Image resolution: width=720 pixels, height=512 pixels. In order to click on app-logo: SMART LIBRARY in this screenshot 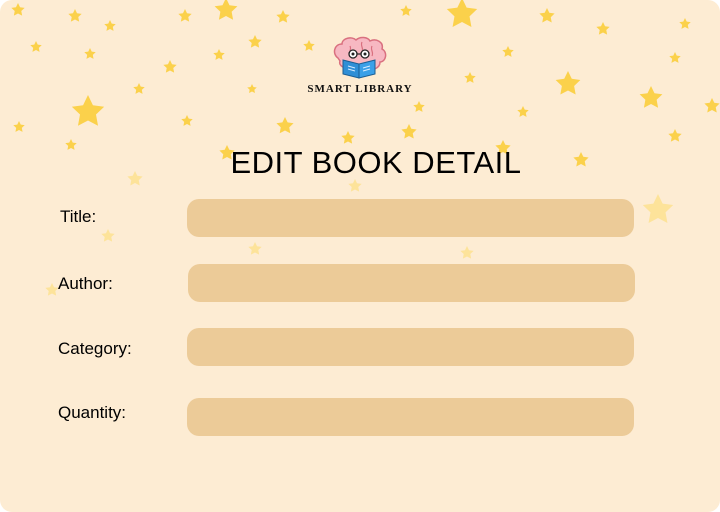, I will do `click(360, 67)`.